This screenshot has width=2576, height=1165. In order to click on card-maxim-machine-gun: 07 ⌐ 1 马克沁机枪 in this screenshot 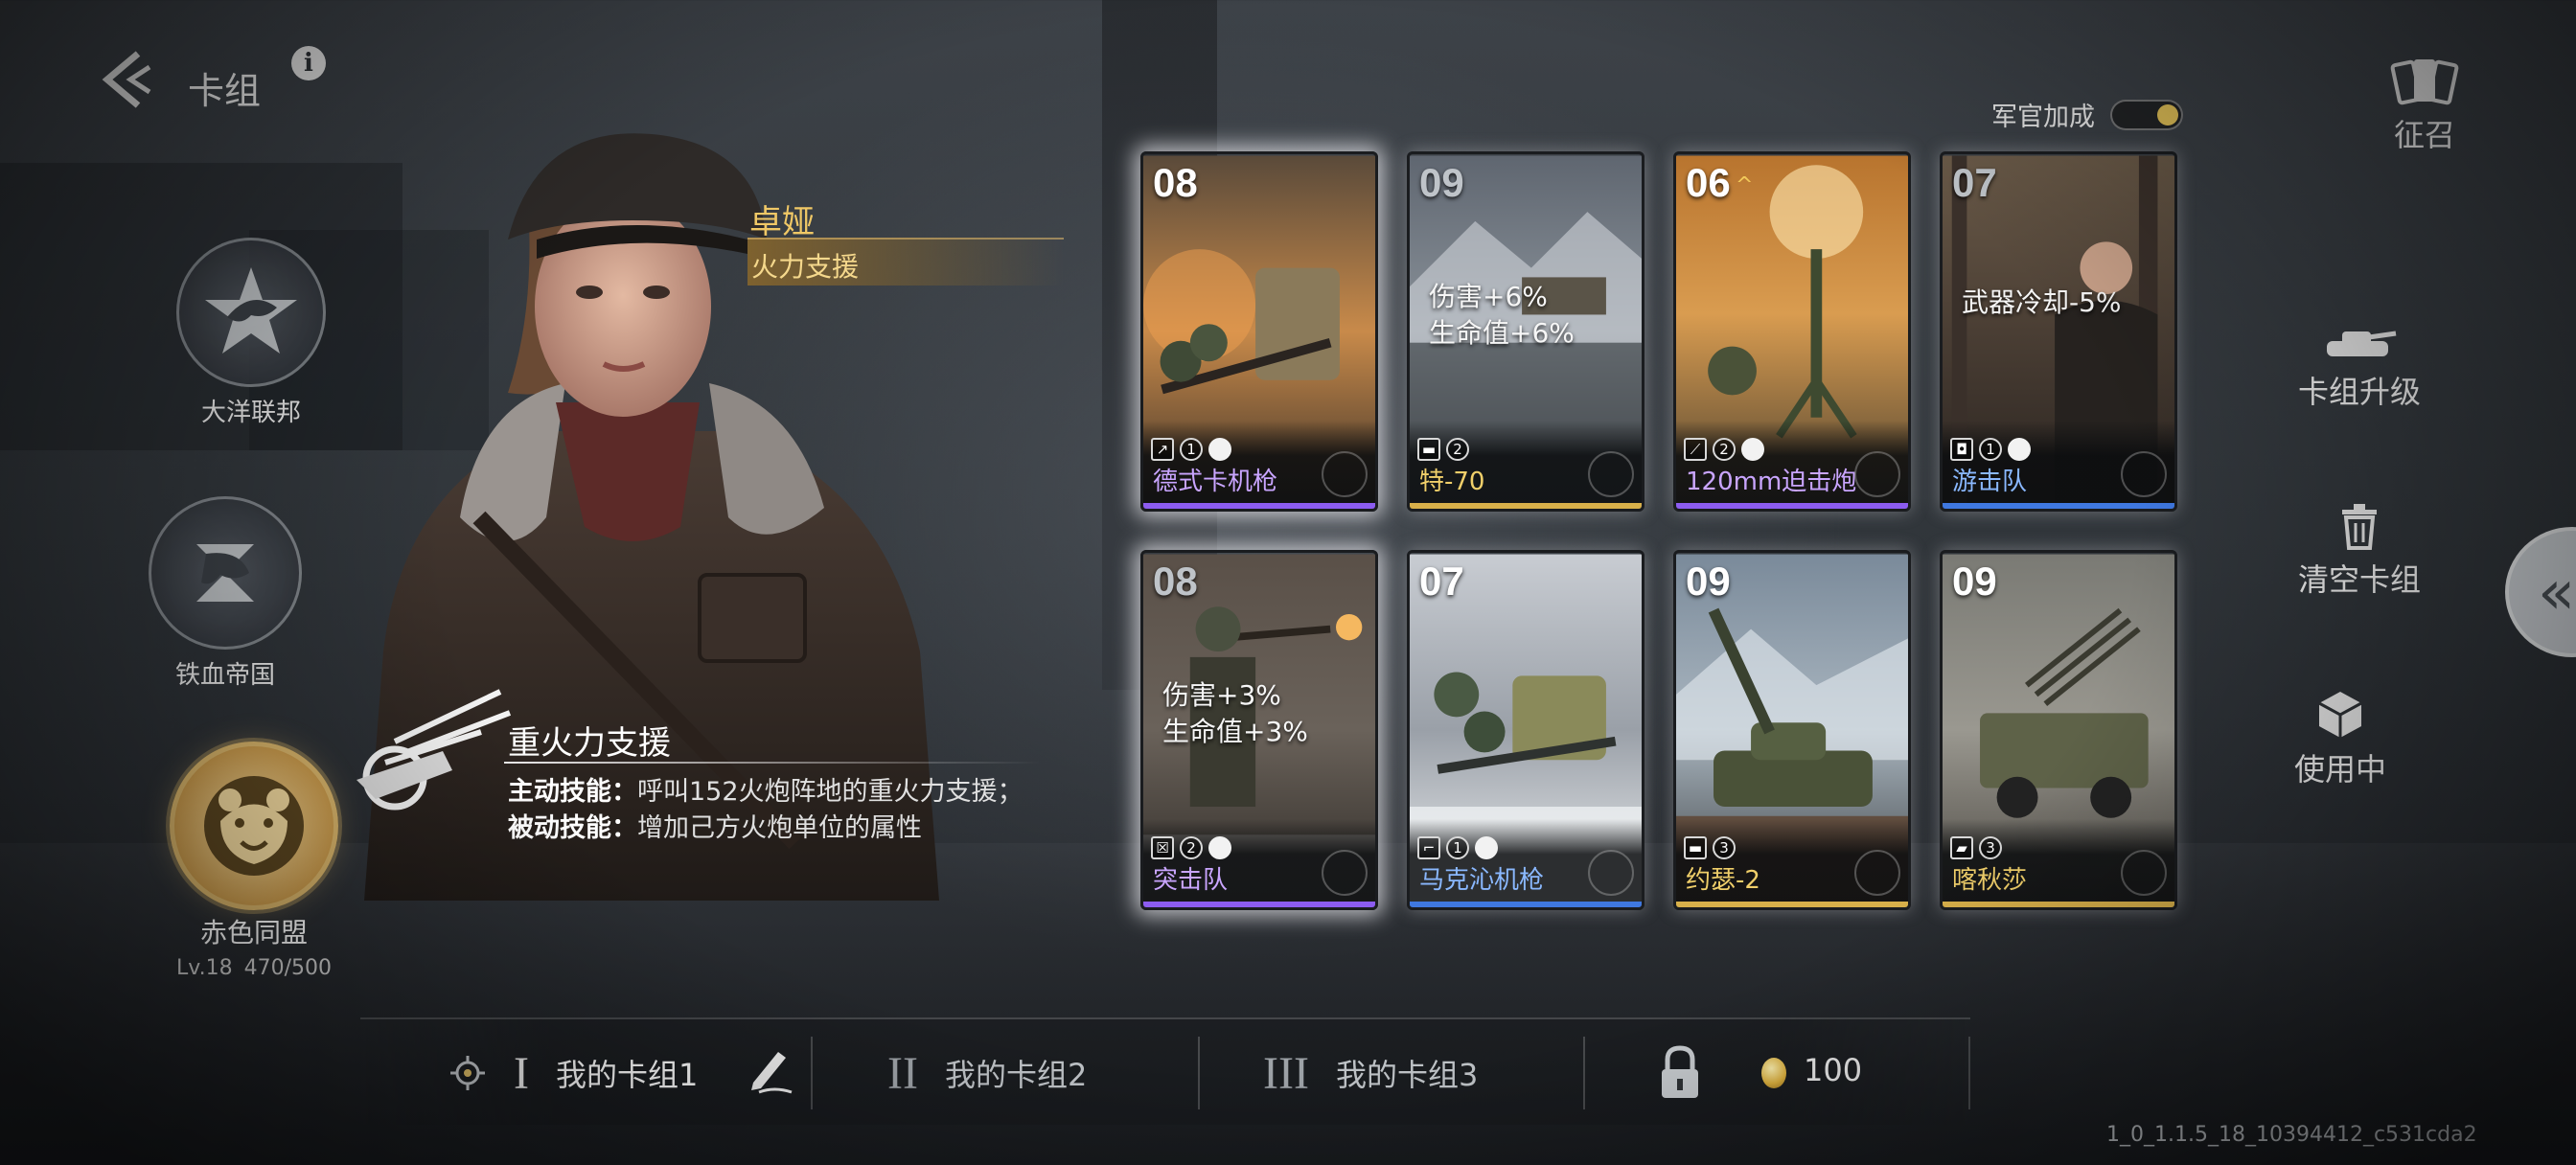, I will do `click(1525, 730)`.